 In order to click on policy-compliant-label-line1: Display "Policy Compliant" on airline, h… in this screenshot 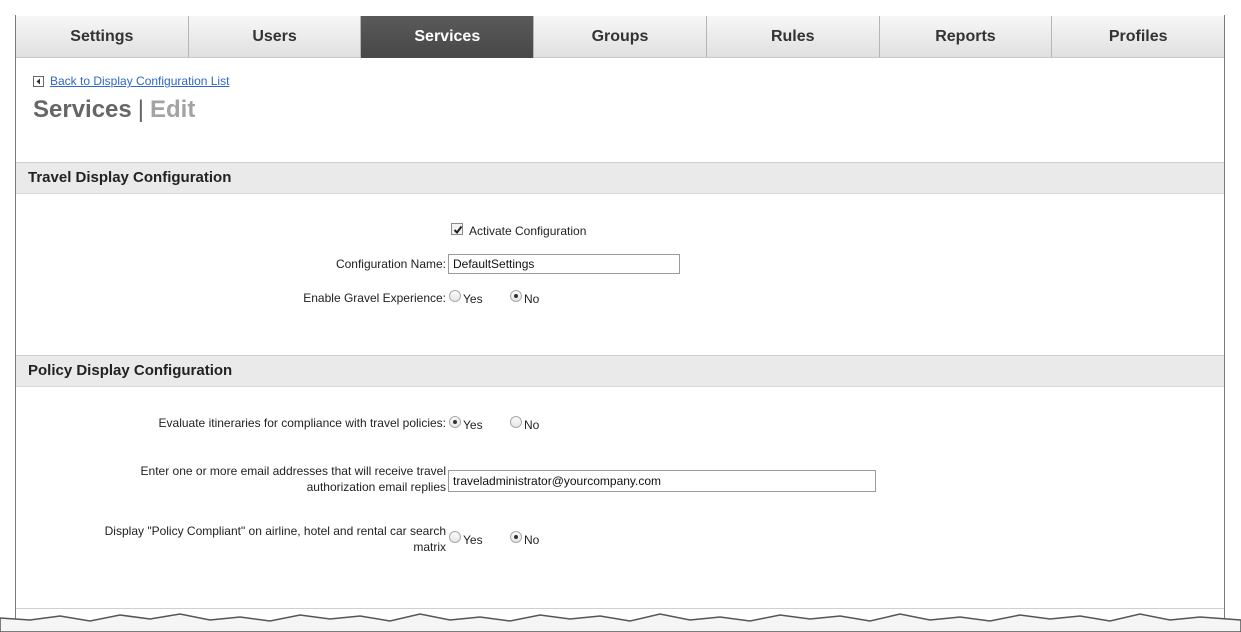, I will do `click(275, 531)`.